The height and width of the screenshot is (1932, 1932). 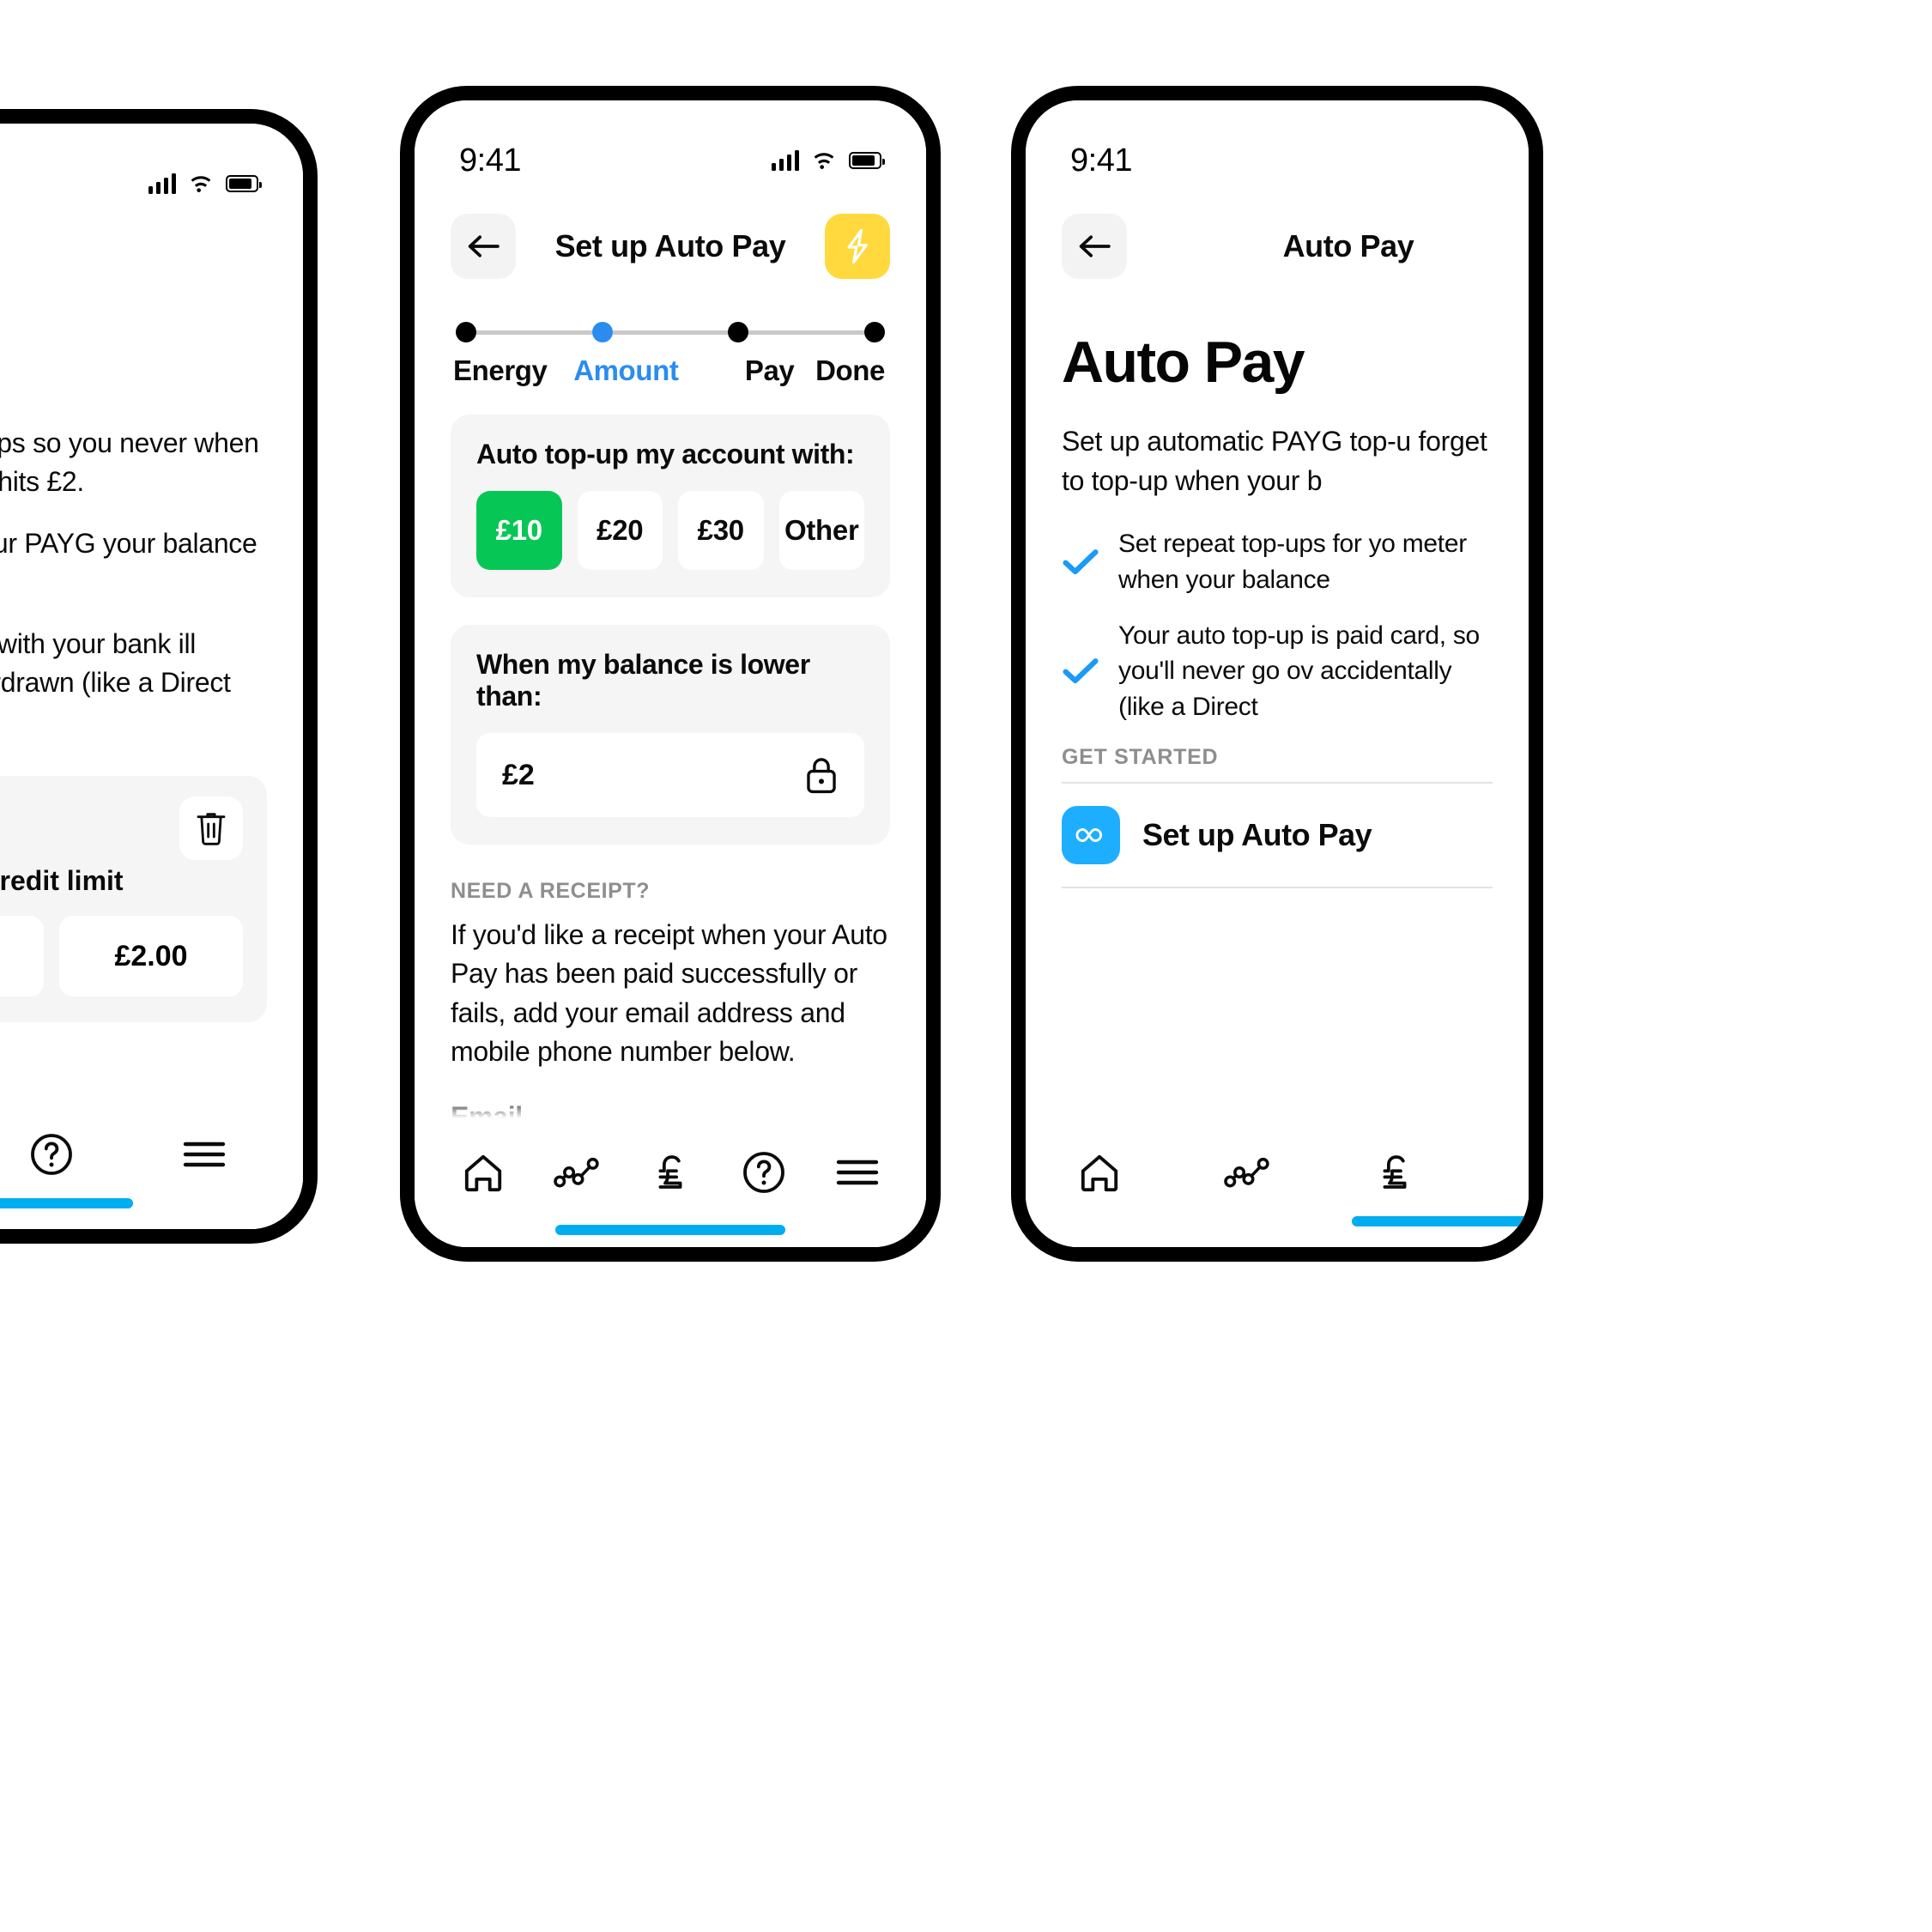 What do you see at coordinates (62, 881) in the screenshot?
I see `credit-limit-label: Credit limit` at bounding box center [62, 881].